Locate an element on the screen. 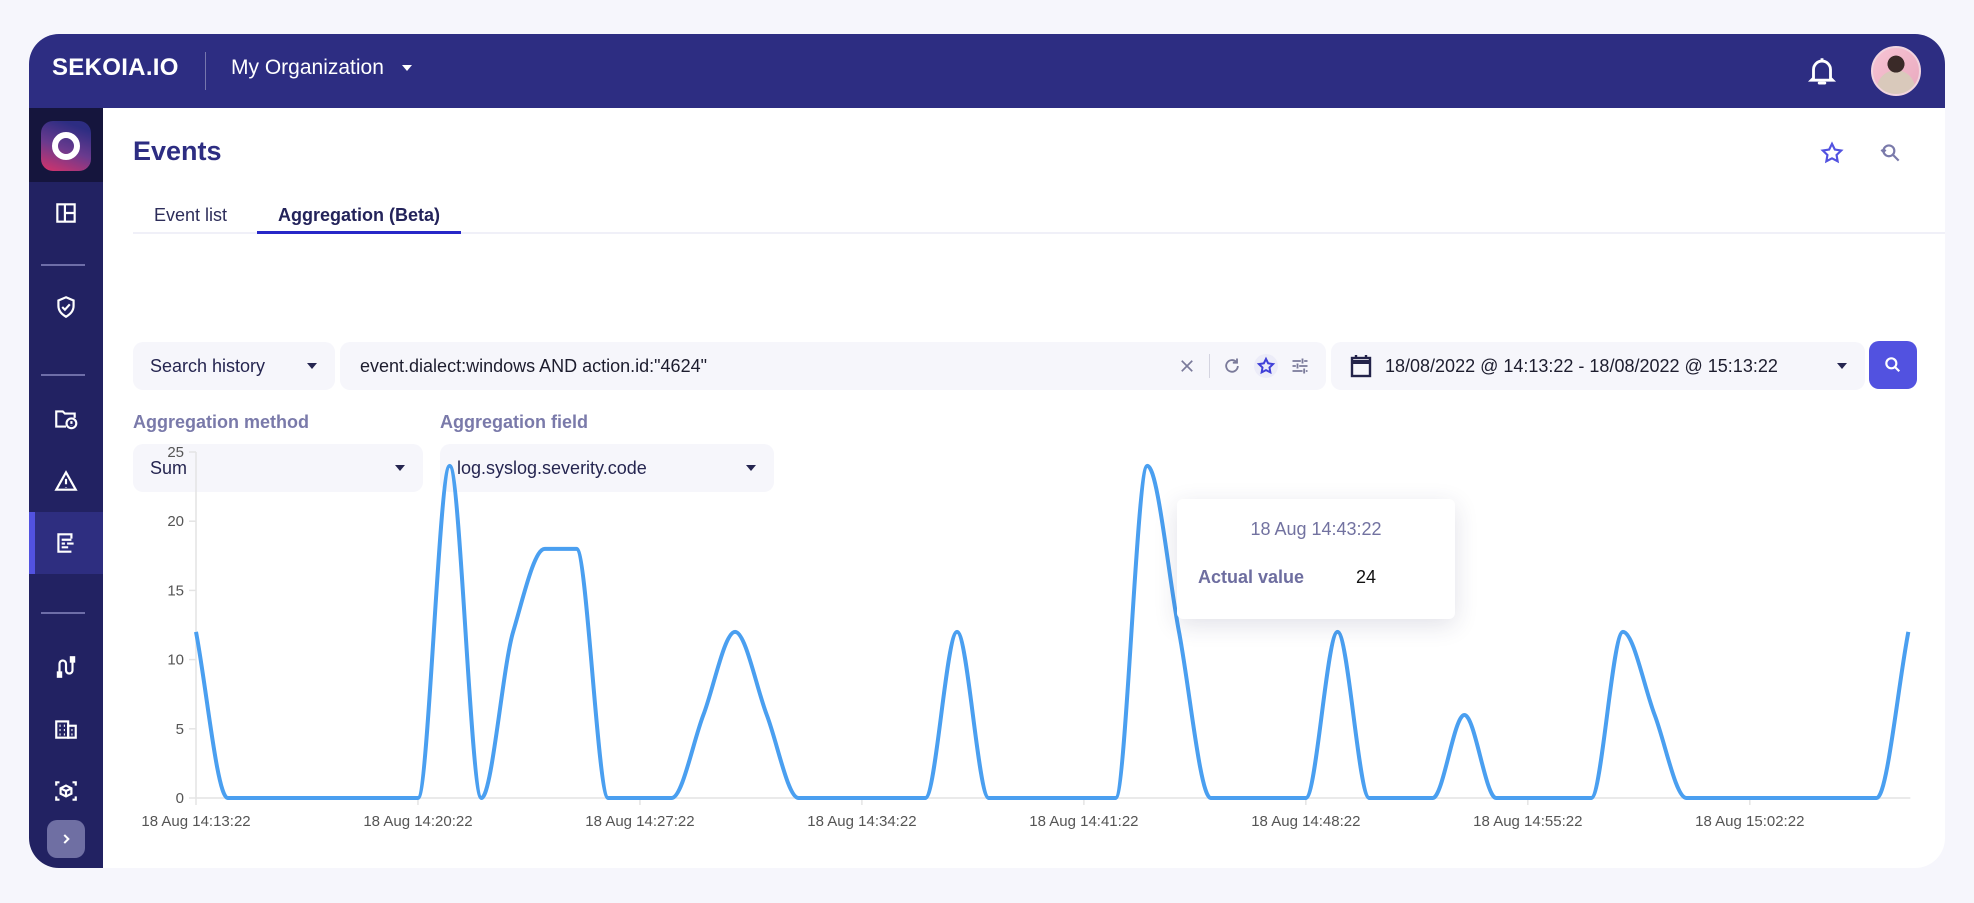  sidebar-item-cases is located at coordinates (66, 419).